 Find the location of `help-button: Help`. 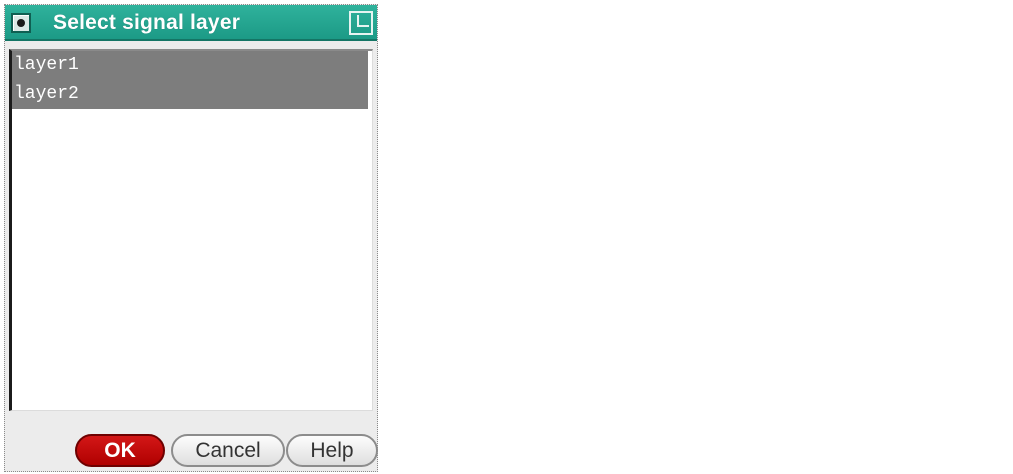

help-button: Help is located at coordinates (332, 450).